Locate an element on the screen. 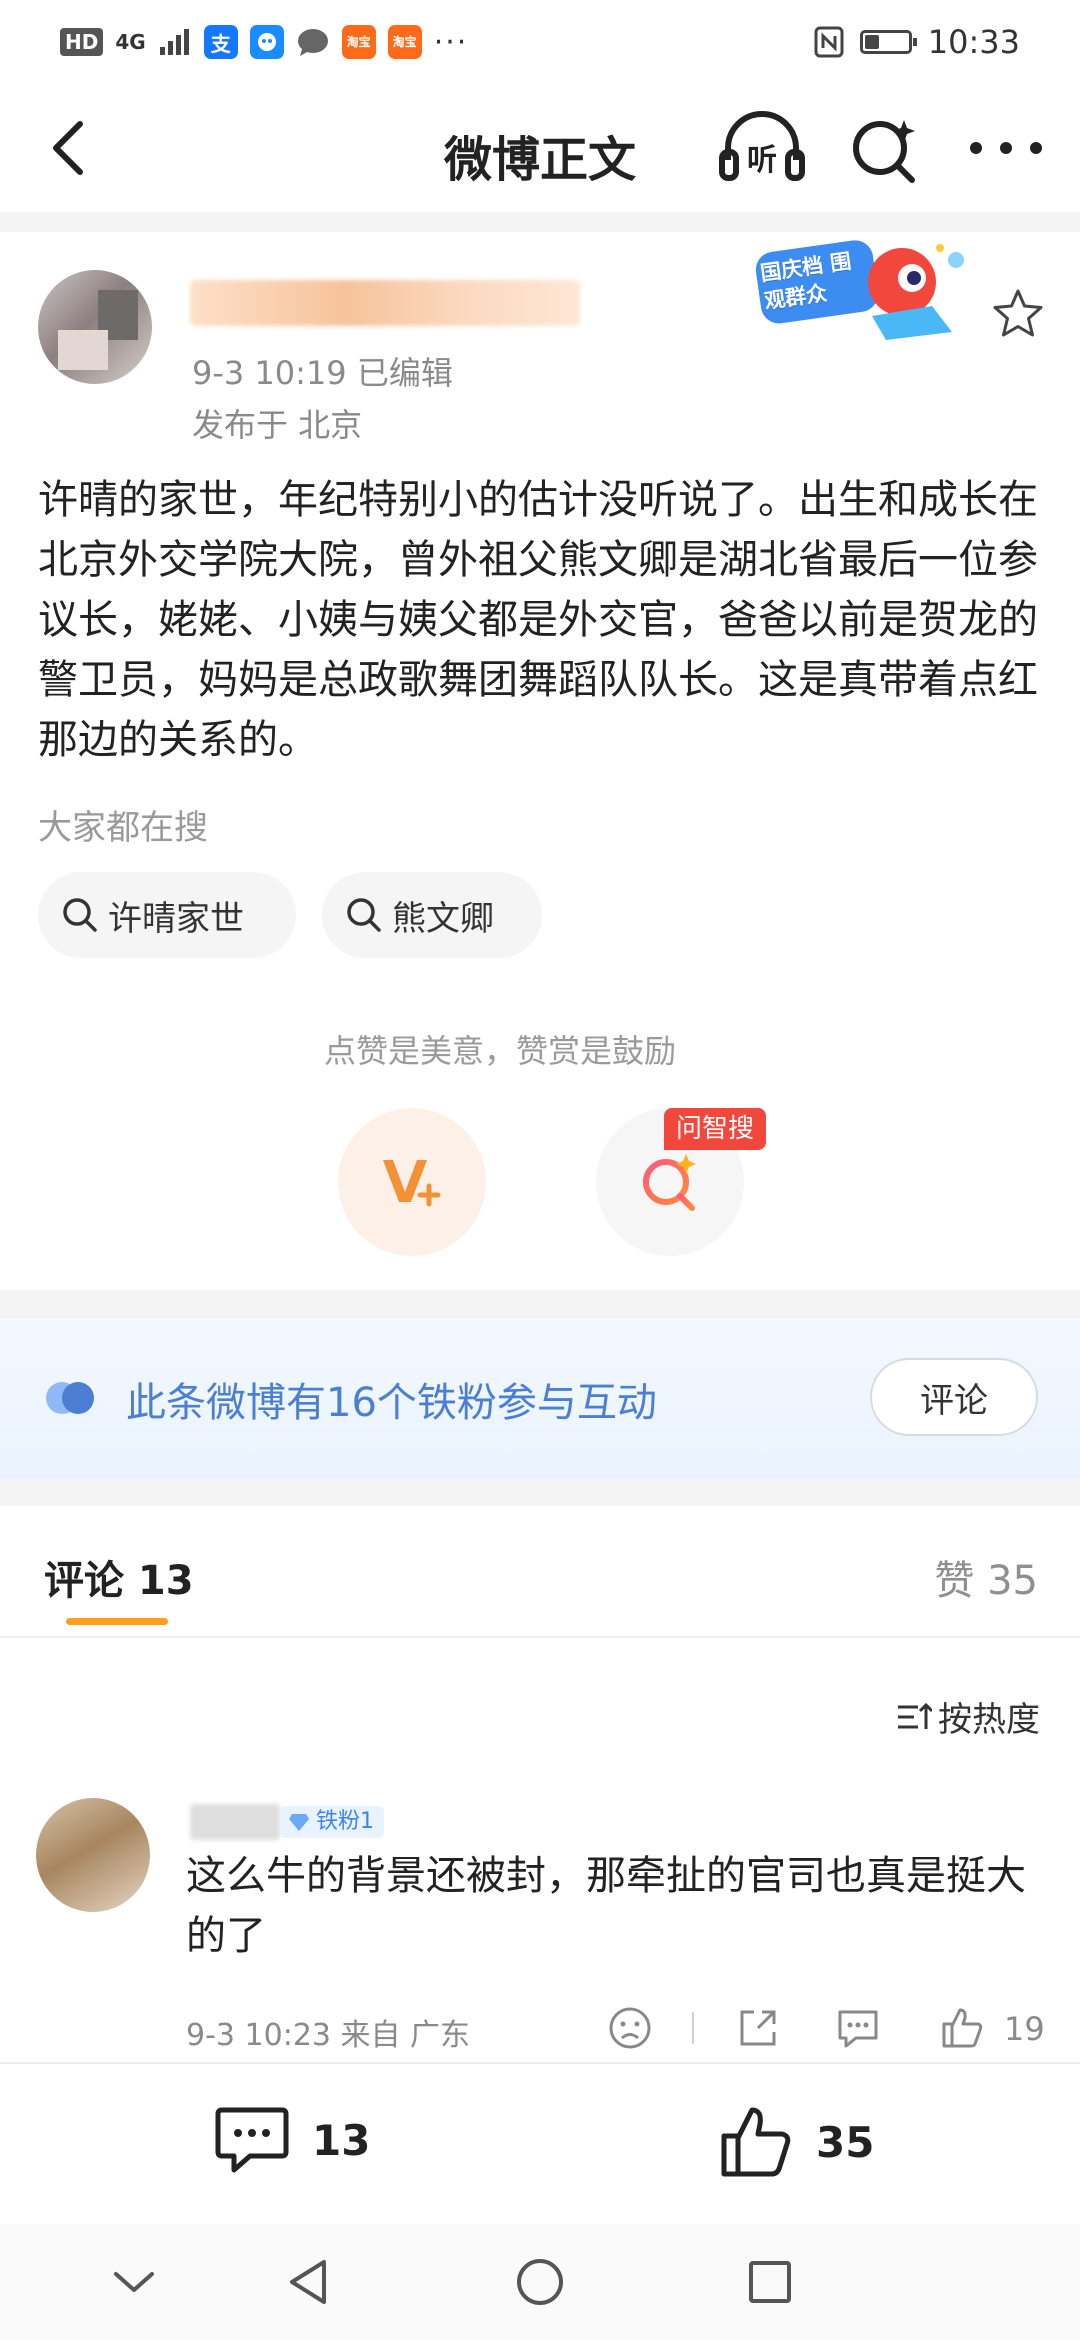 This screenshot has width=1080, height=2340. ask-search-tag: 问智搜 is located at coordinates (715, 1129).